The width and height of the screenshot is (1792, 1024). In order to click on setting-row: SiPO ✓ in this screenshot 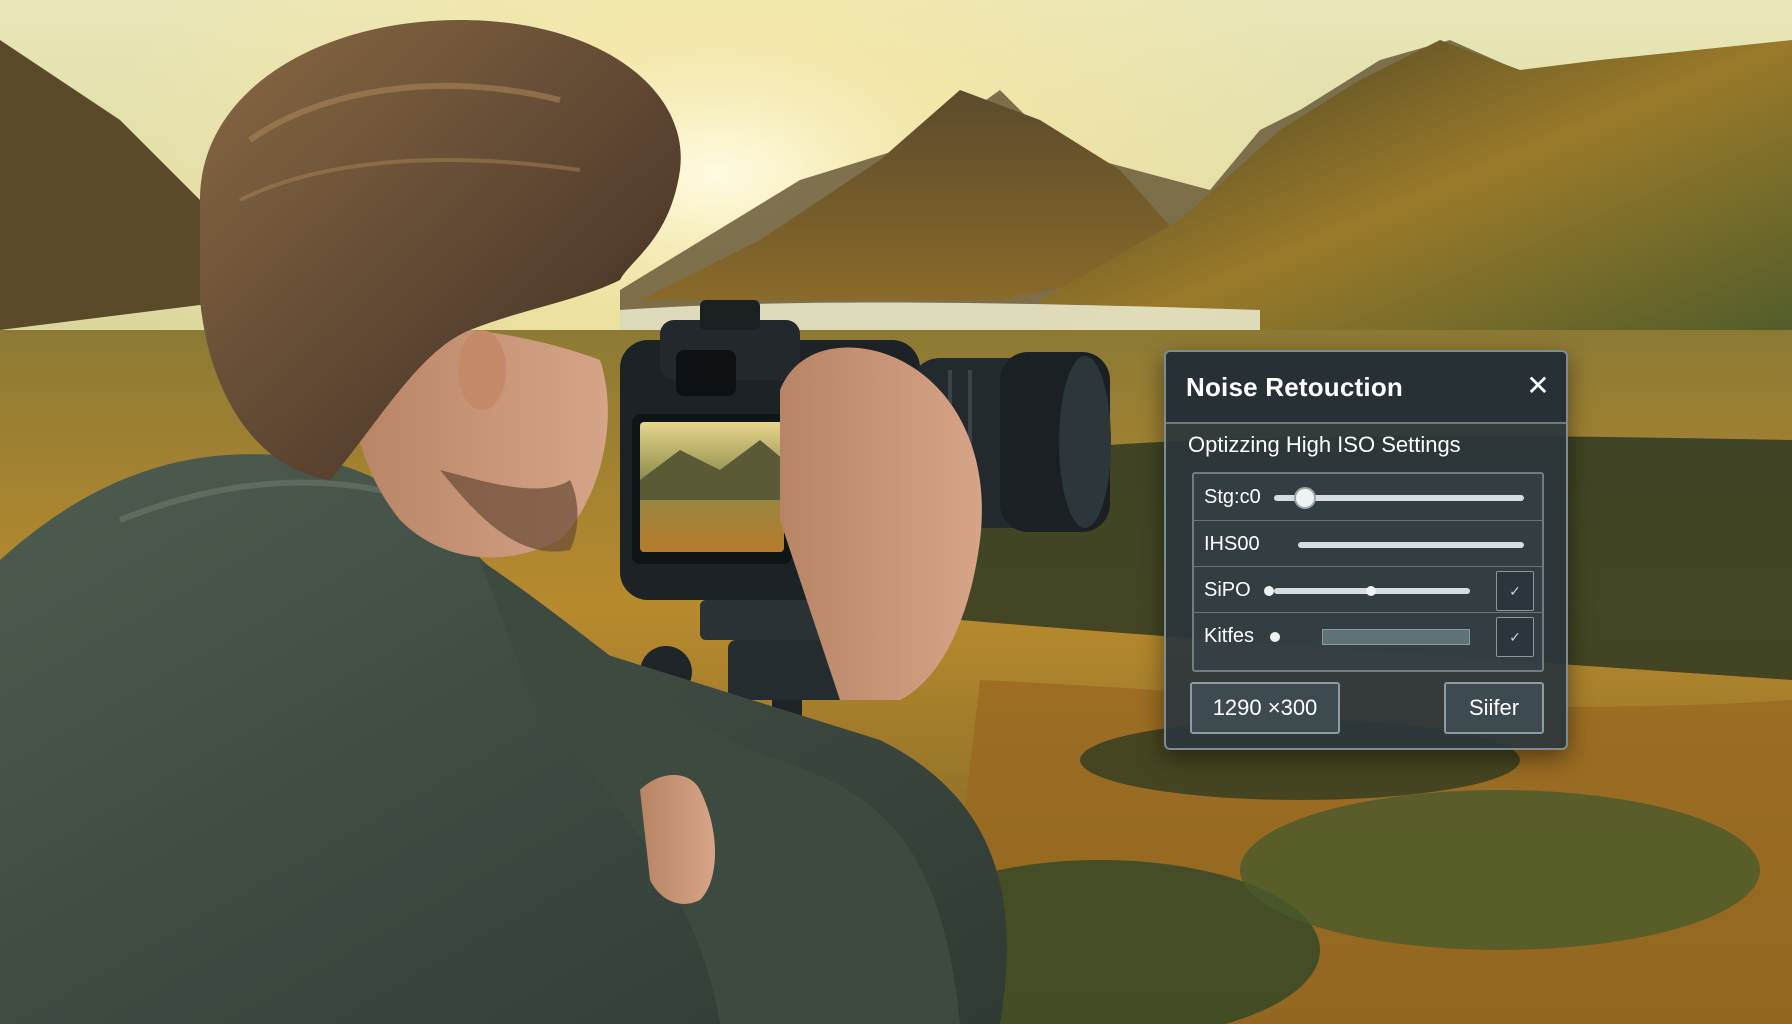, I will do `click(1368, 589)`.